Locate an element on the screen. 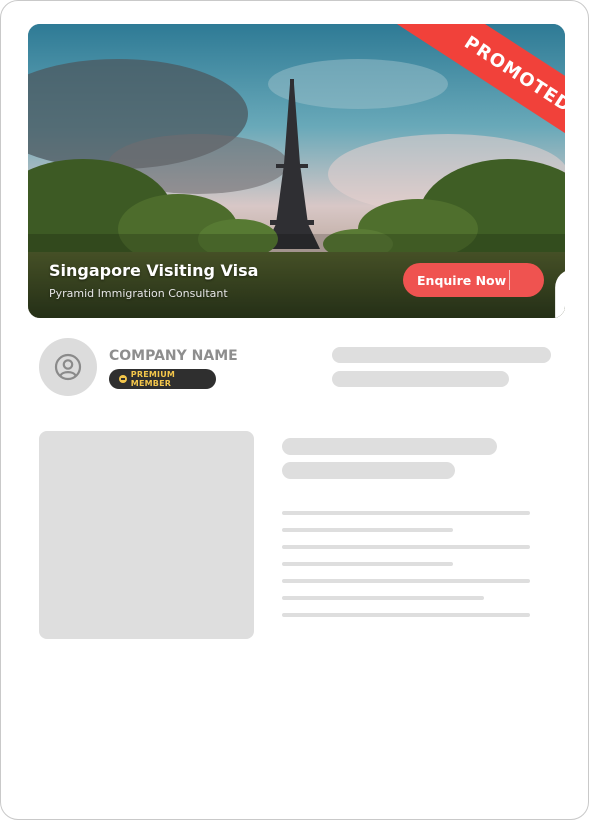 This screenshot has width=591, height=820. placeholder-thumbnail is located at coordinates (146, 535).